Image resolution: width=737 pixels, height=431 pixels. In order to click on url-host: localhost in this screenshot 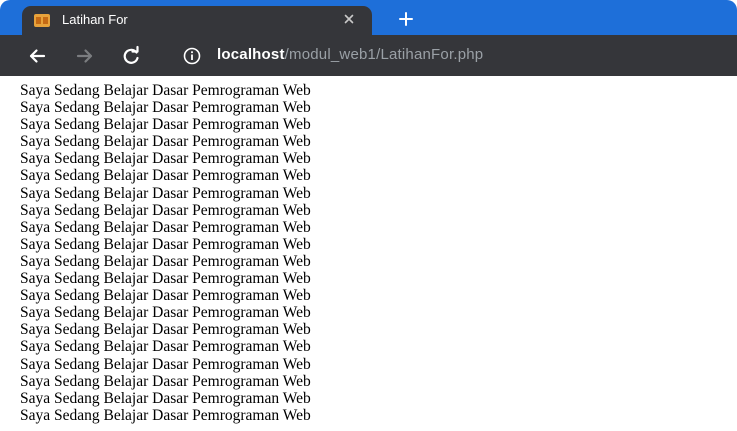, I will do `click(251, 54)`.